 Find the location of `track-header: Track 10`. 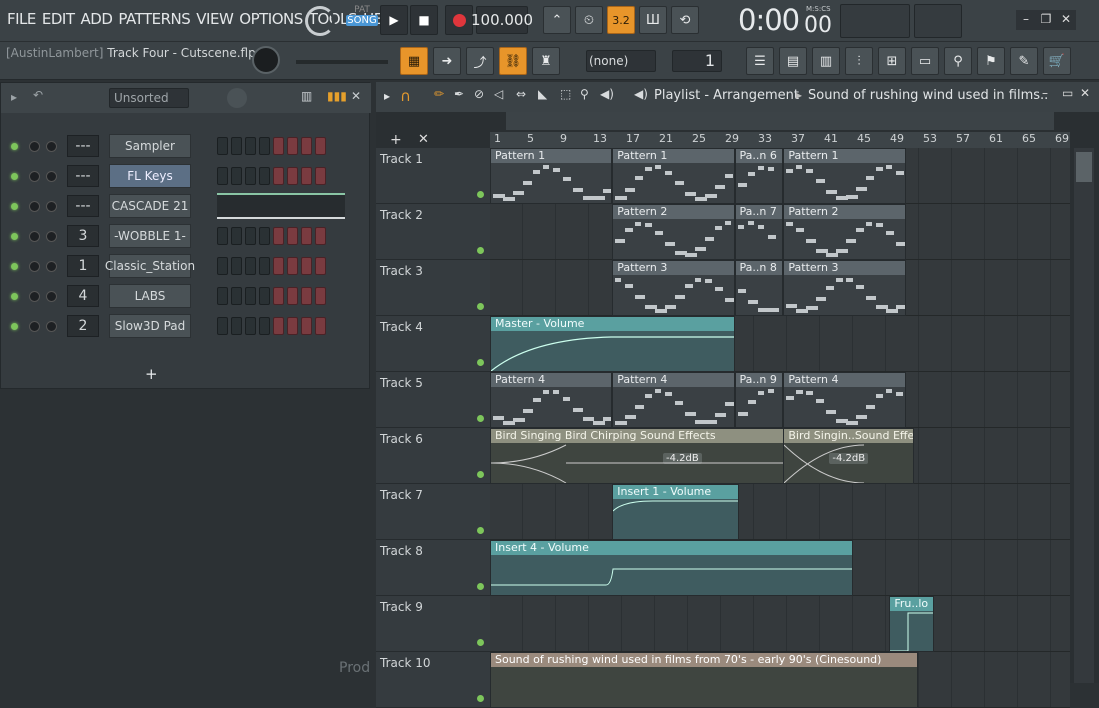

track-header: Track 10 is located at coordinates (433, 680).